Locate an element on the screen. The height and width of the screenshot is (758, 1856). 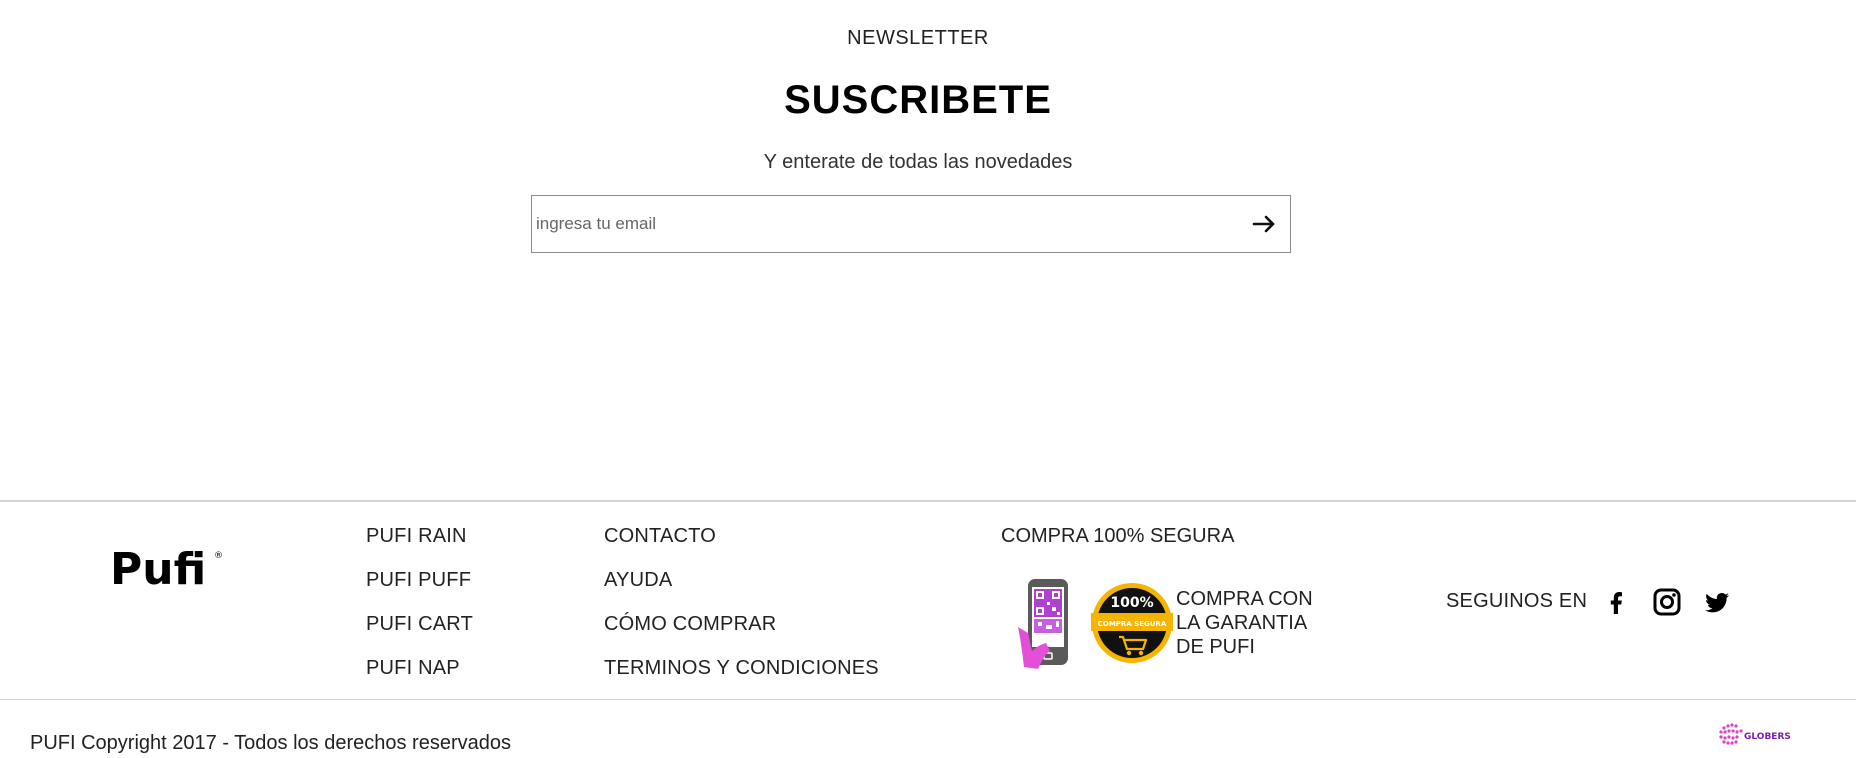
facebook-link is located at coordinates (1617, 602).